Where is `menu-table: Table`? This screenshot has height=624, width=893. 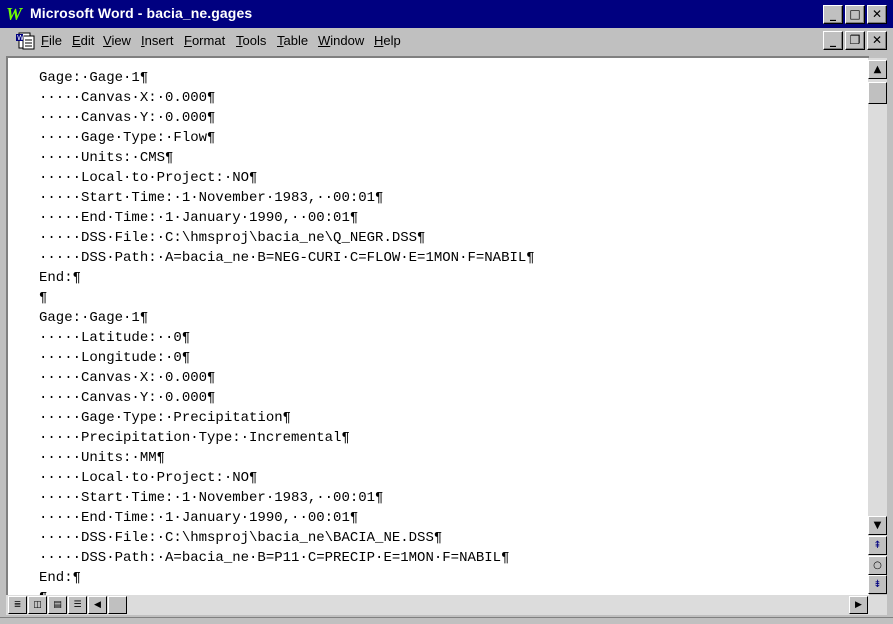
menu-table: Table is located at coordinates (292, 40).